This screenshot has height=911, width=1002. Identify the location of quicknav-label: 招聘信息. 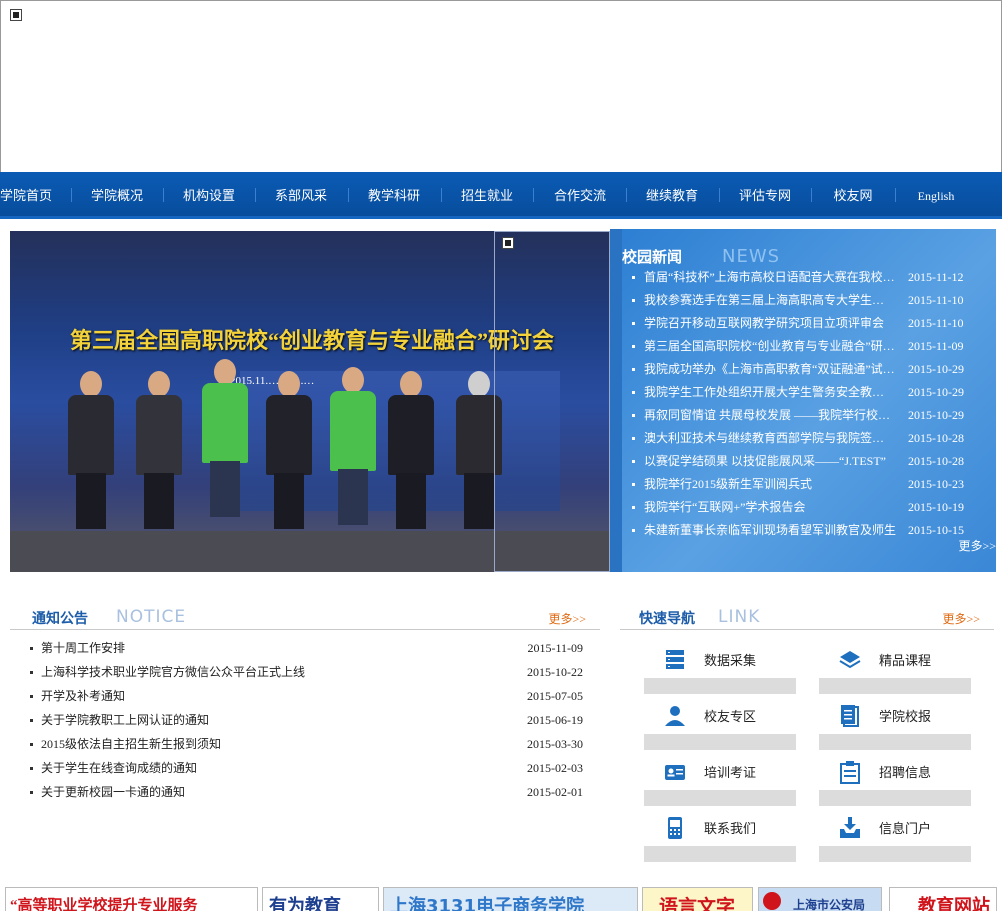
(905, 772).